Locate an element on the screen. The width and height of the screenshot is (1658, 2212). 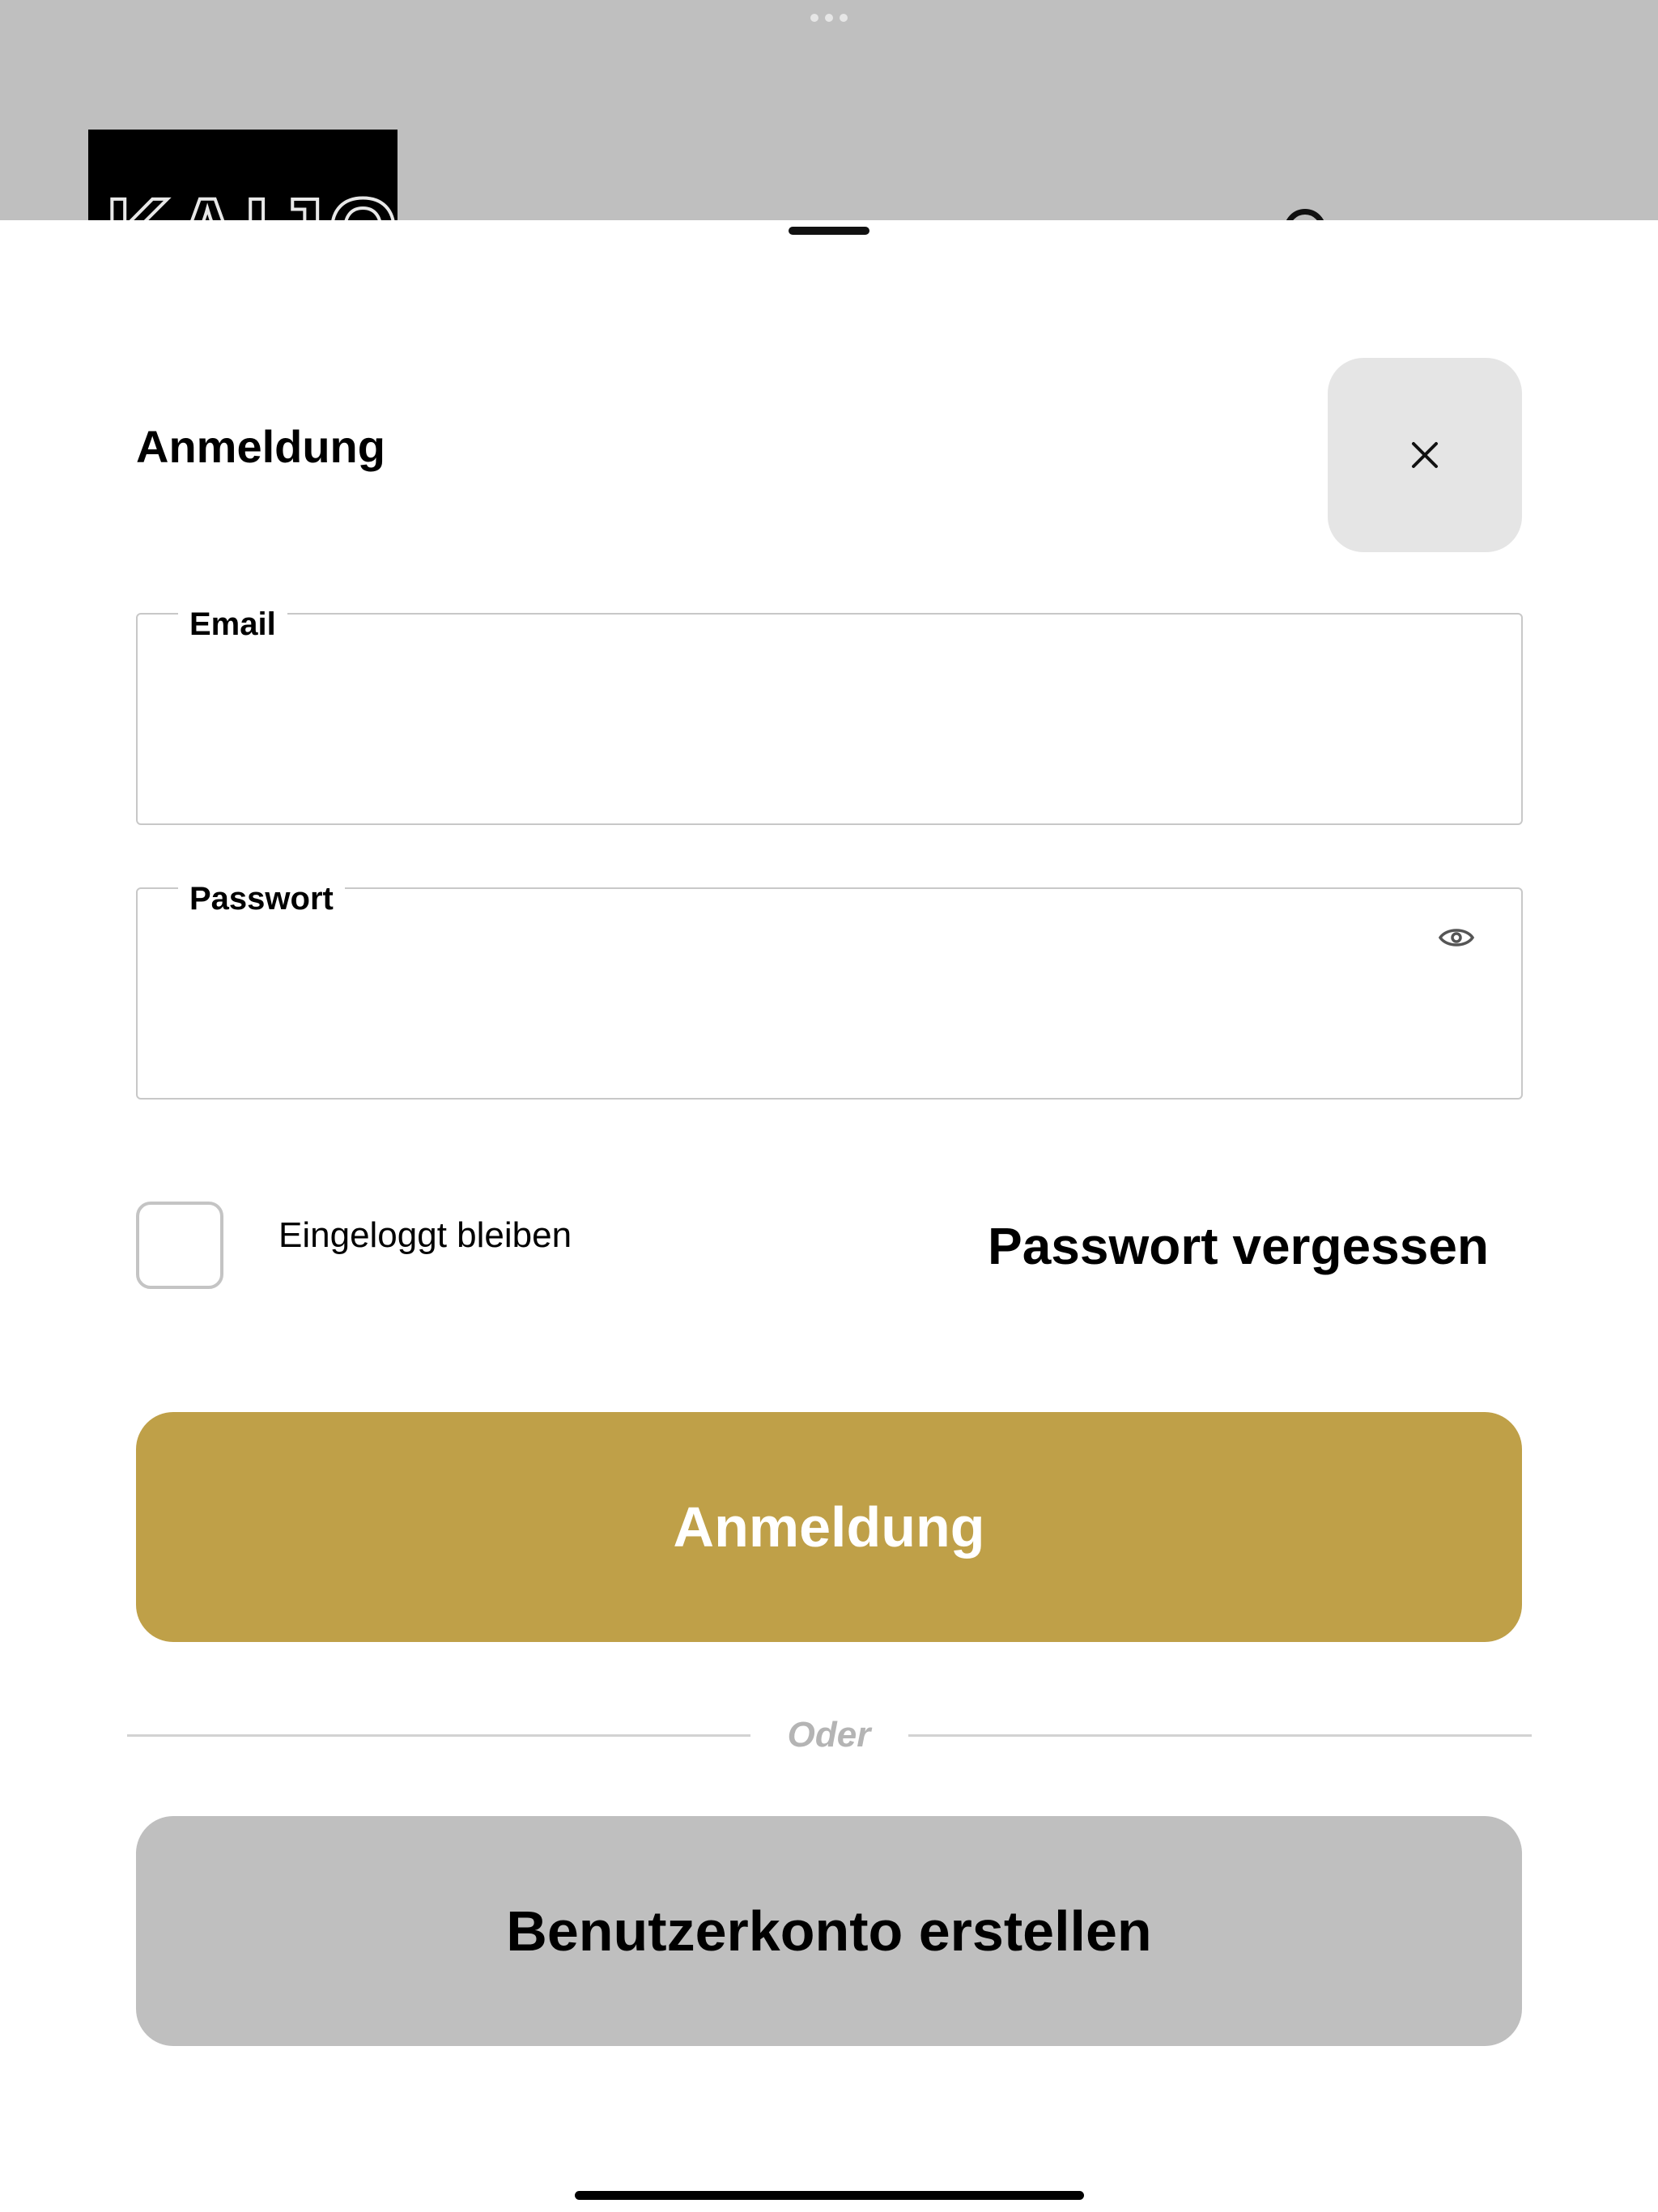
eye-icon is located at coordinates (1456, 937).